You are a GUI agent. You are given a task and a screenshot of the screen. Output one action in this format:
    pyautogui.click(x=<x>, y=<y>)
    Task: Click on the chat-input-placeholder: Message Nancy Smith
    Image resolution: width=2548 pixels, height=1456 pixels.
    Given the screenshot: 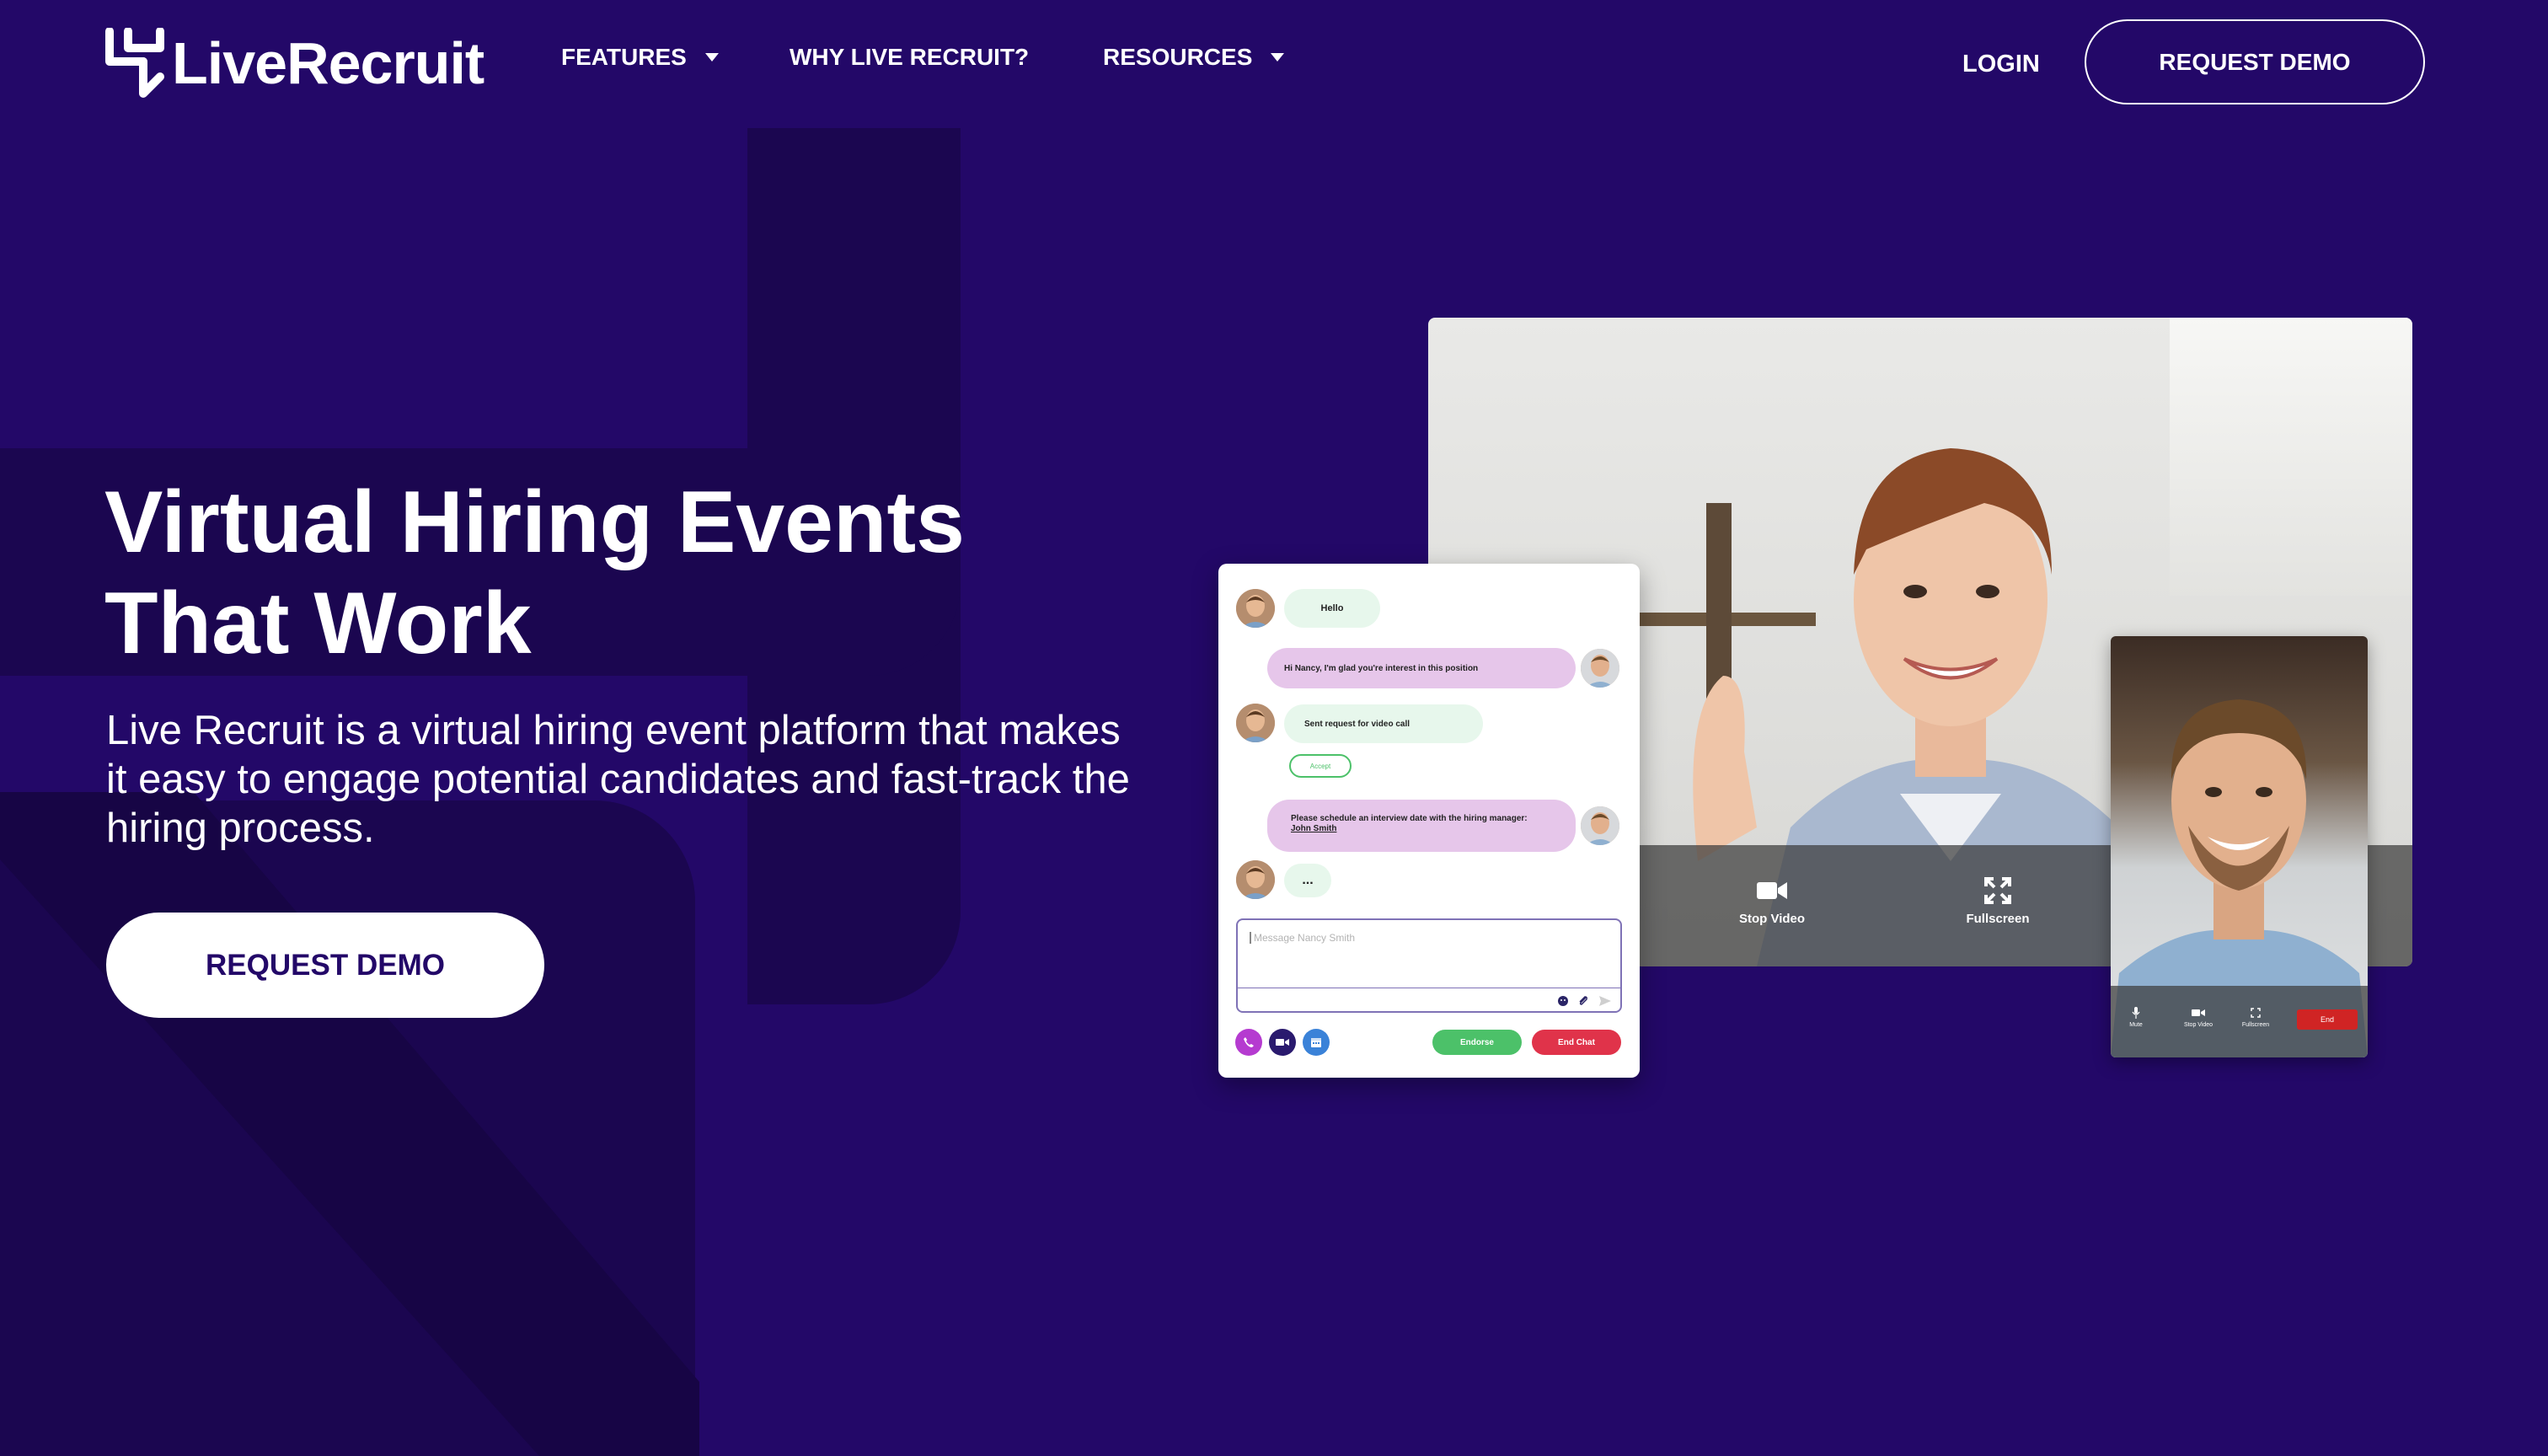 What is the action you would take?
    pyautogui.click(x=1302, y=938)
    